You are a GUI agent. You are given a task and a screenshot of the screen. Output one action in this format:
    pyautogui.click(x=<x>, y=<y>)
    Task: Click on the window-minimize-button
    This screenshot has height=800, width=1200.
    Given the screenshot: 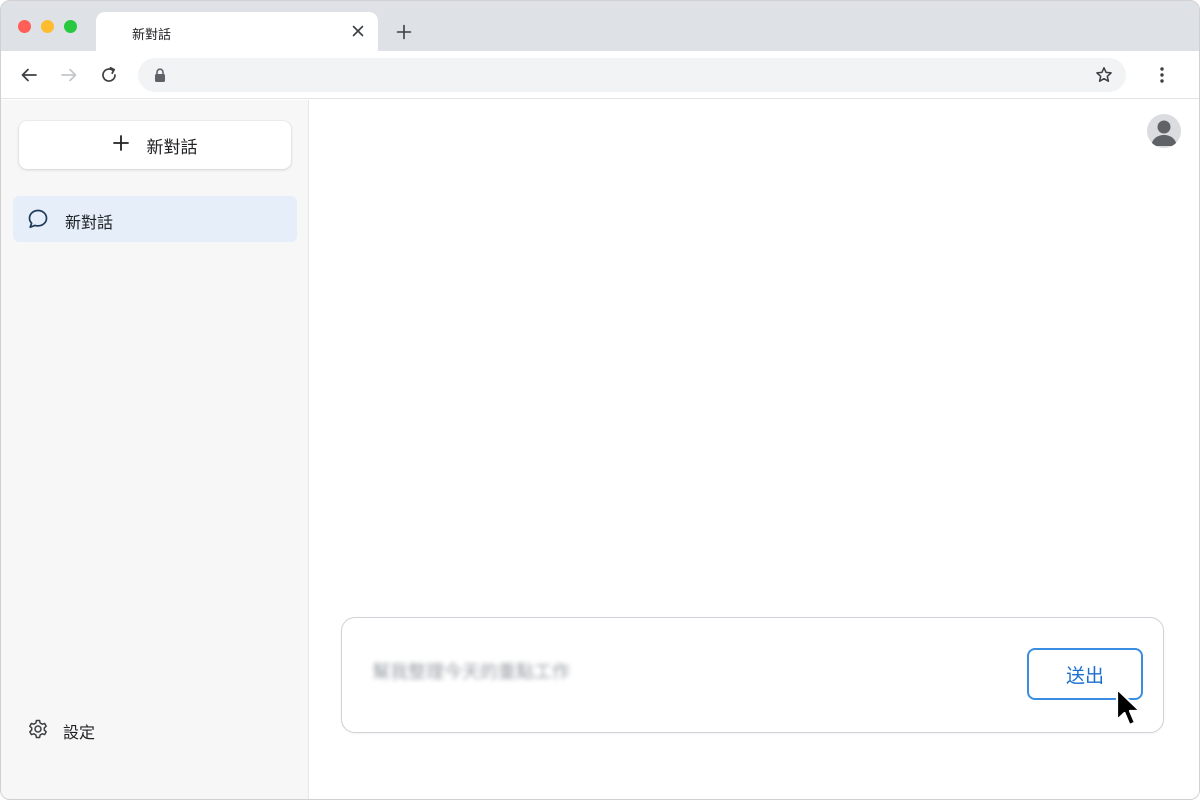 What is the action you would take?
    pyautogui.click(x=47, y=26)
    